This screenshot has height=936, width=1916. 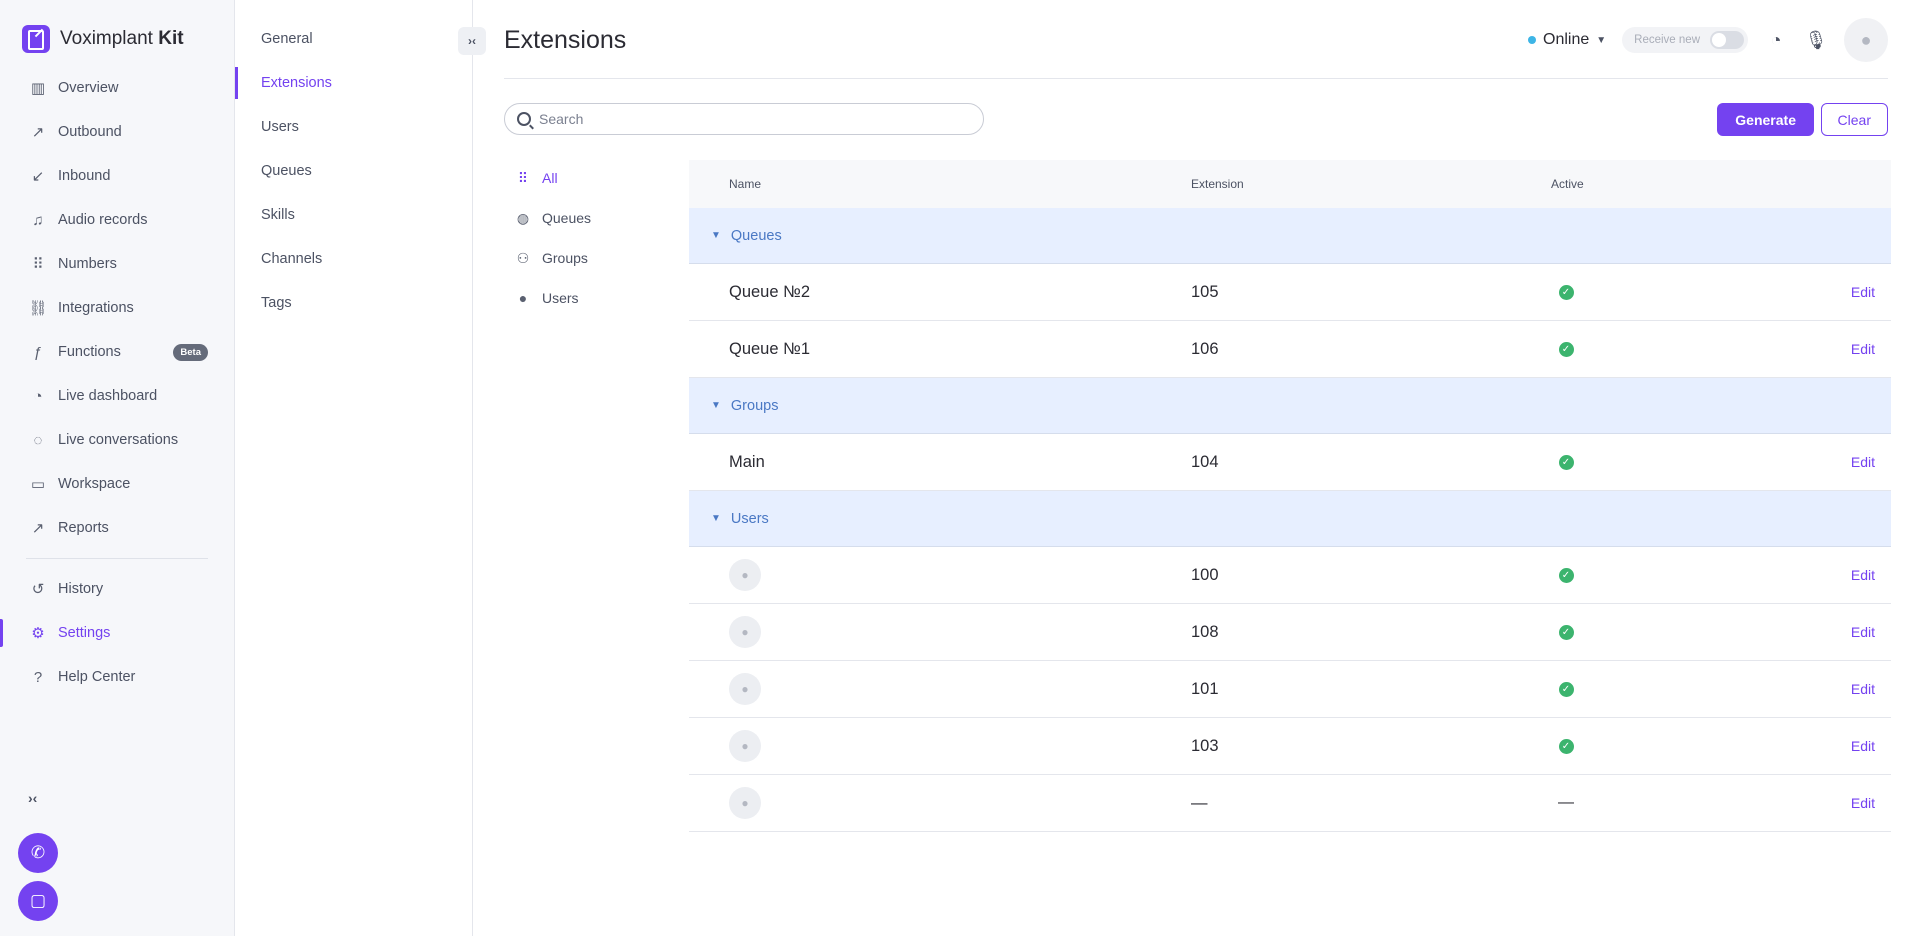 What do you see at coordinates (565, 258) in the screenshot?
I see `filter-label: Groups` at bounding box center [565, 258].